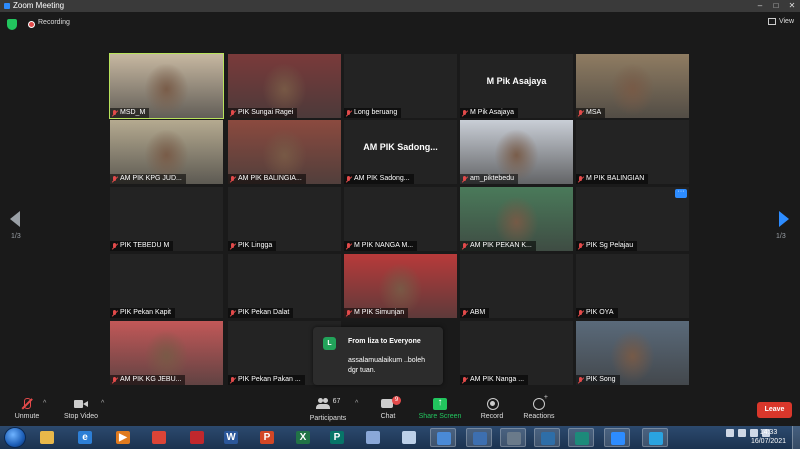 The width and height of the screenshot is (800, 449). I want to click on participants-options-chevron-icon: ^, so click(356, 403).